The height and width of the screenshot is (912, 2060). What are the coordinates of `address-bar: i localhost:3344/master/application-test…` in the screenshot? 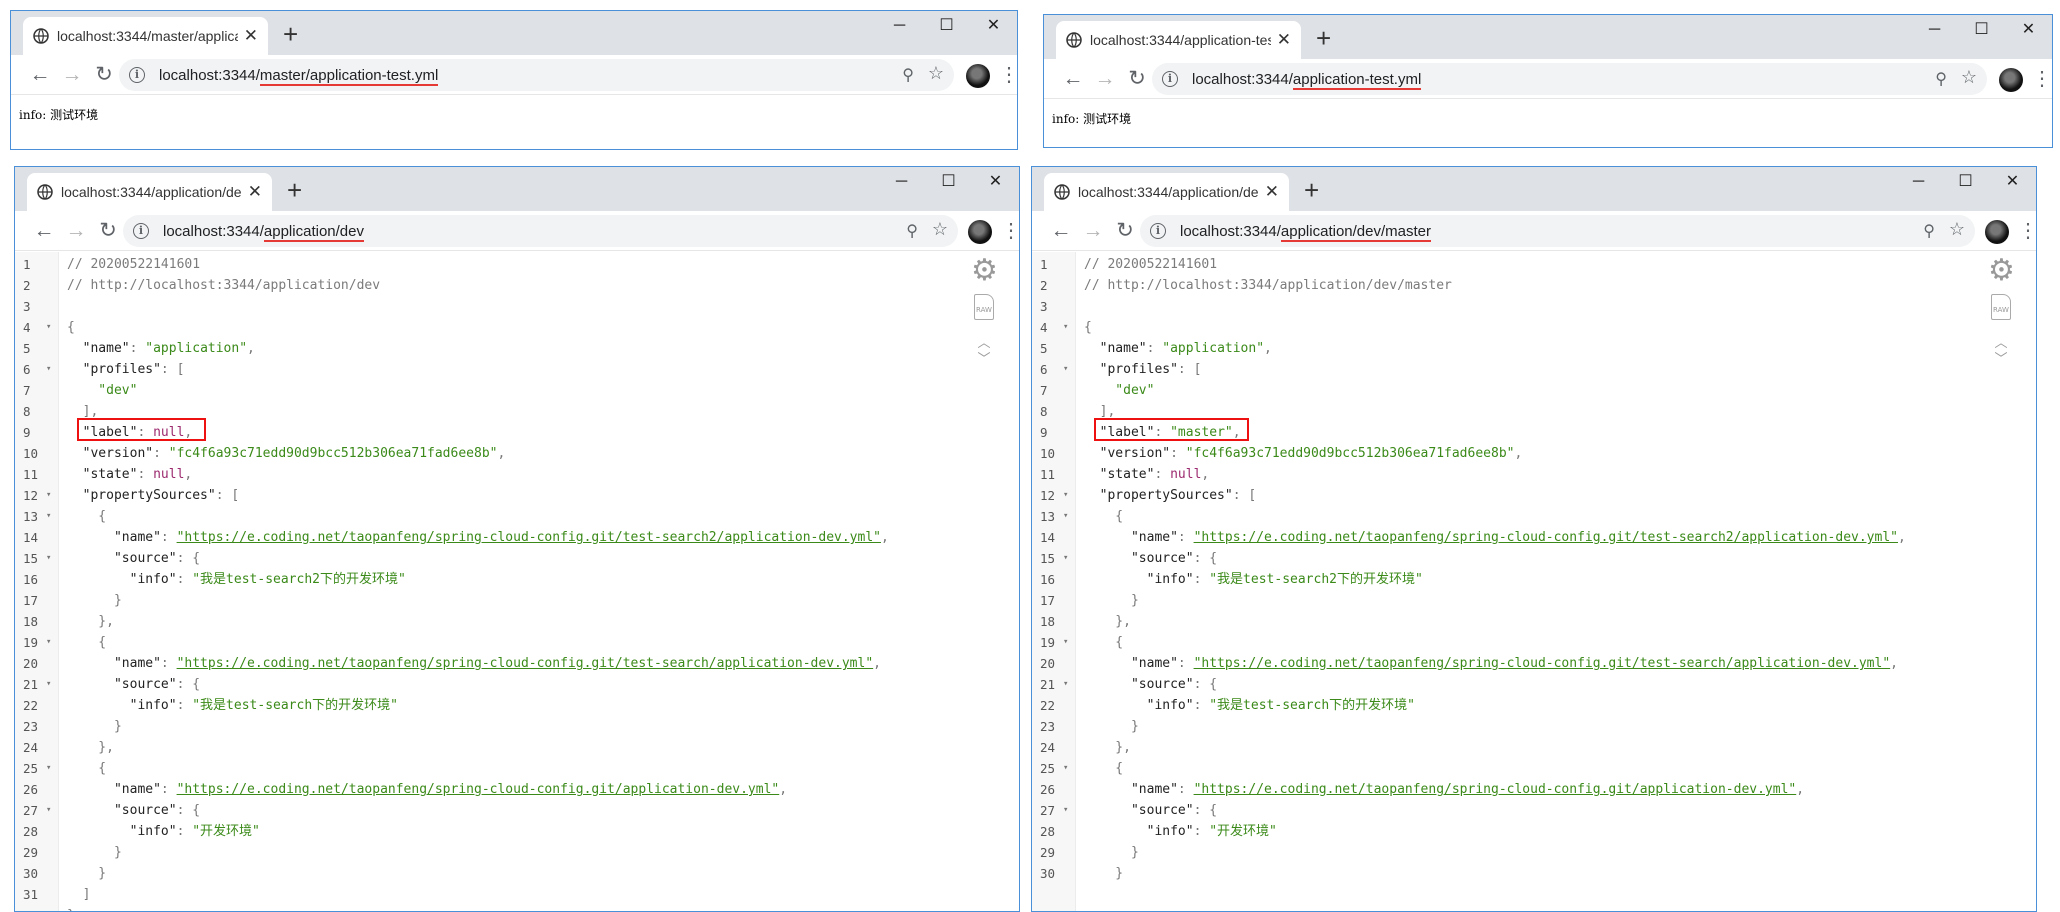 It's located at (536, 75).